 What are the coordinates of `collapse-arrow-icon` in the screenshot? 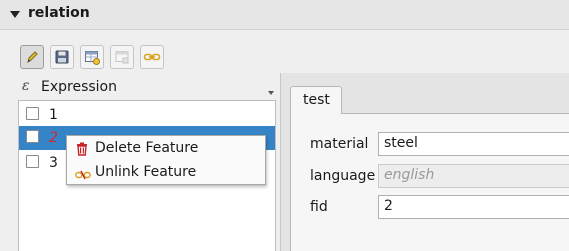 It's located at (15, 14).